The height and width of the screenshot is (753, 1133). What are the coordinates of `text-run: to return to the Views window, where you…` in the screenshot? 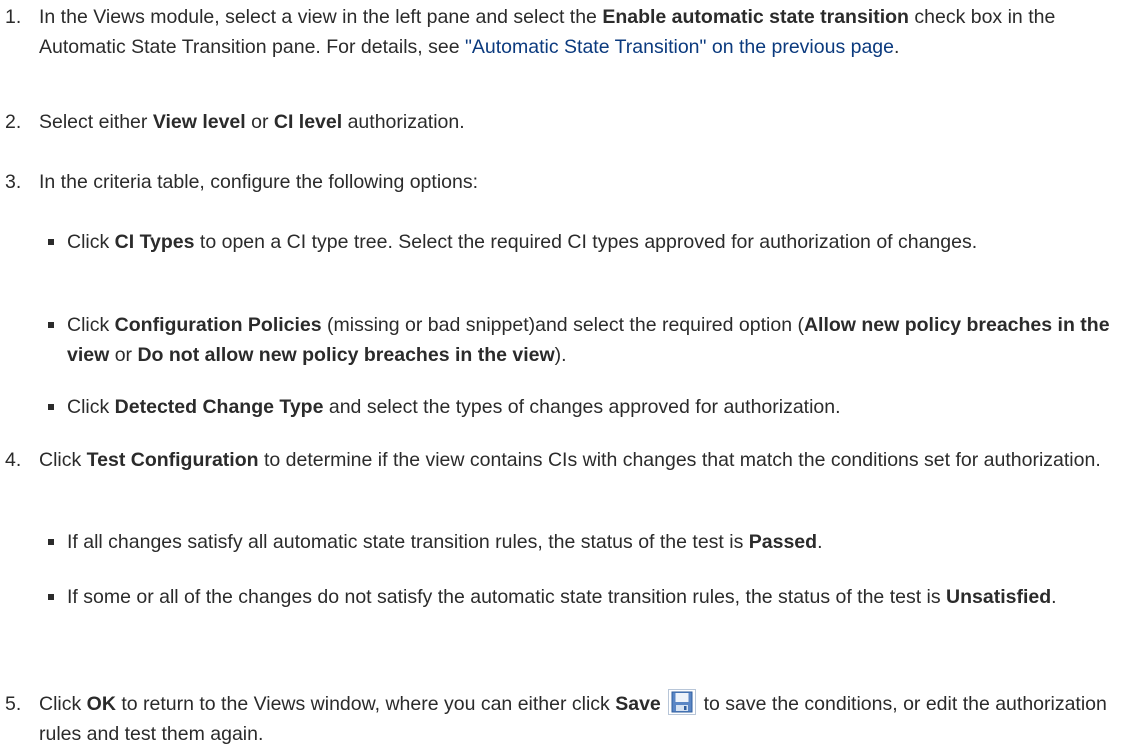 It's located at (365, 704).